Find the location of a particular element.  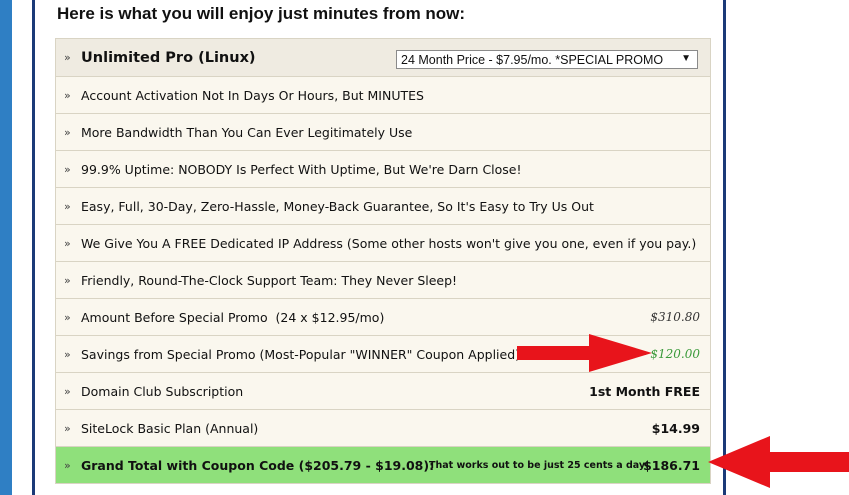

total-arrow-icon is located at coordinates (778, 462).